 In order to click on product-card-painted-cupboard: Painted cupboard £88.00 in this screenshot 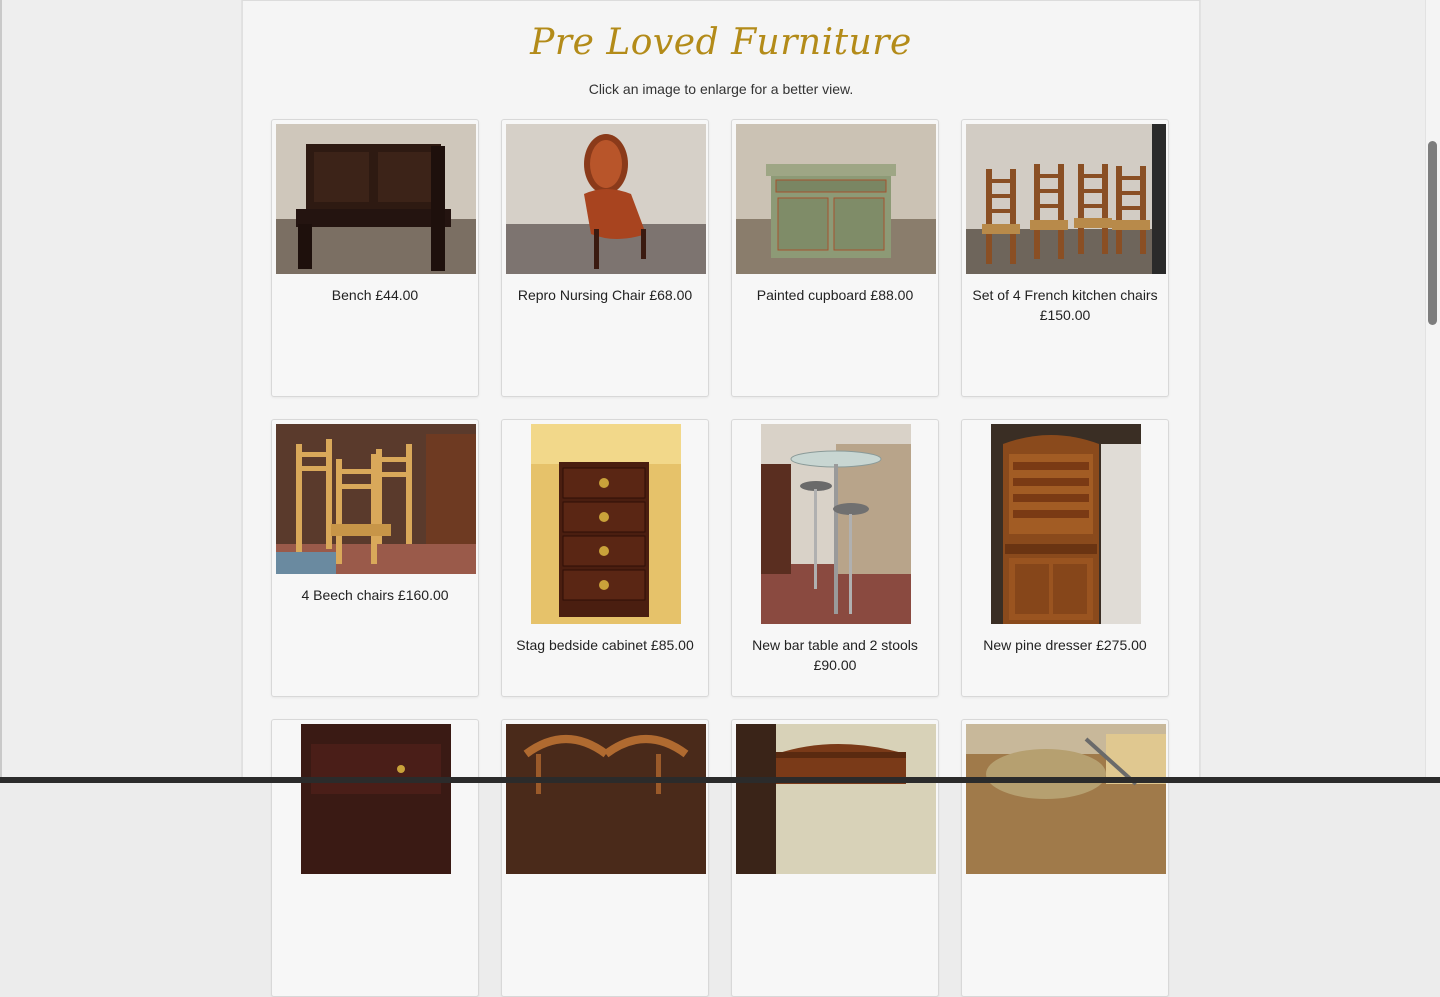, I will do `click(835, 258)`.